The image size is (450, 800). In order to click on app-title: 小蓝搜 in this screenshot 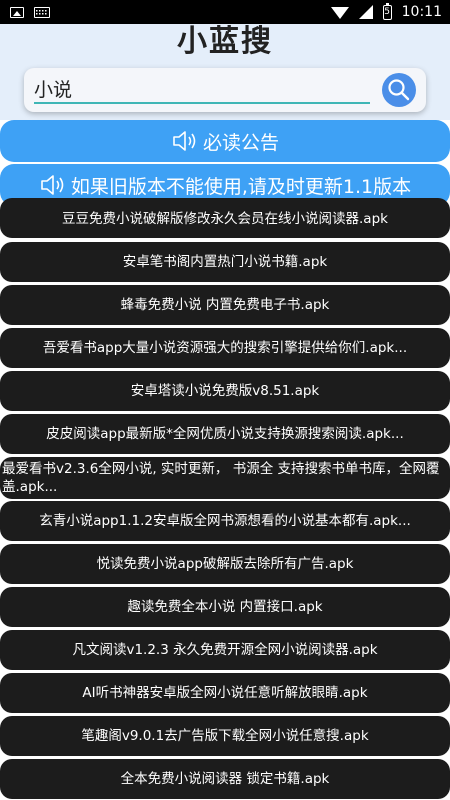, I will do `click(225, 41)`.